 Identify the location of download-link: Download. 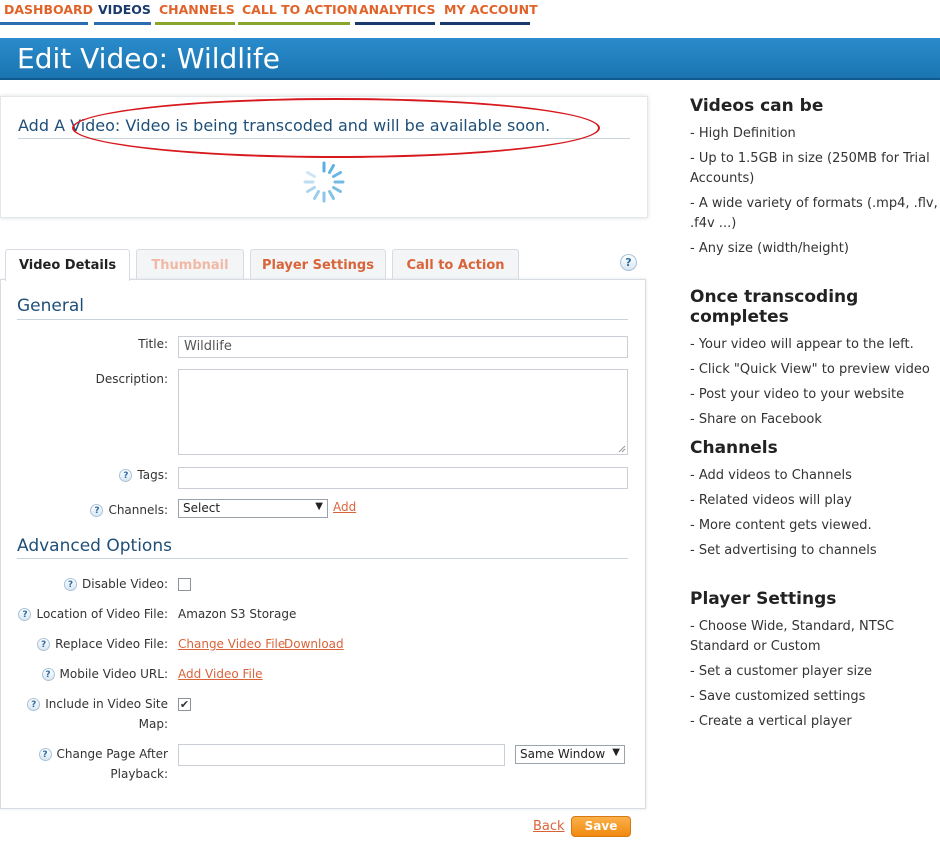
(314, 644).